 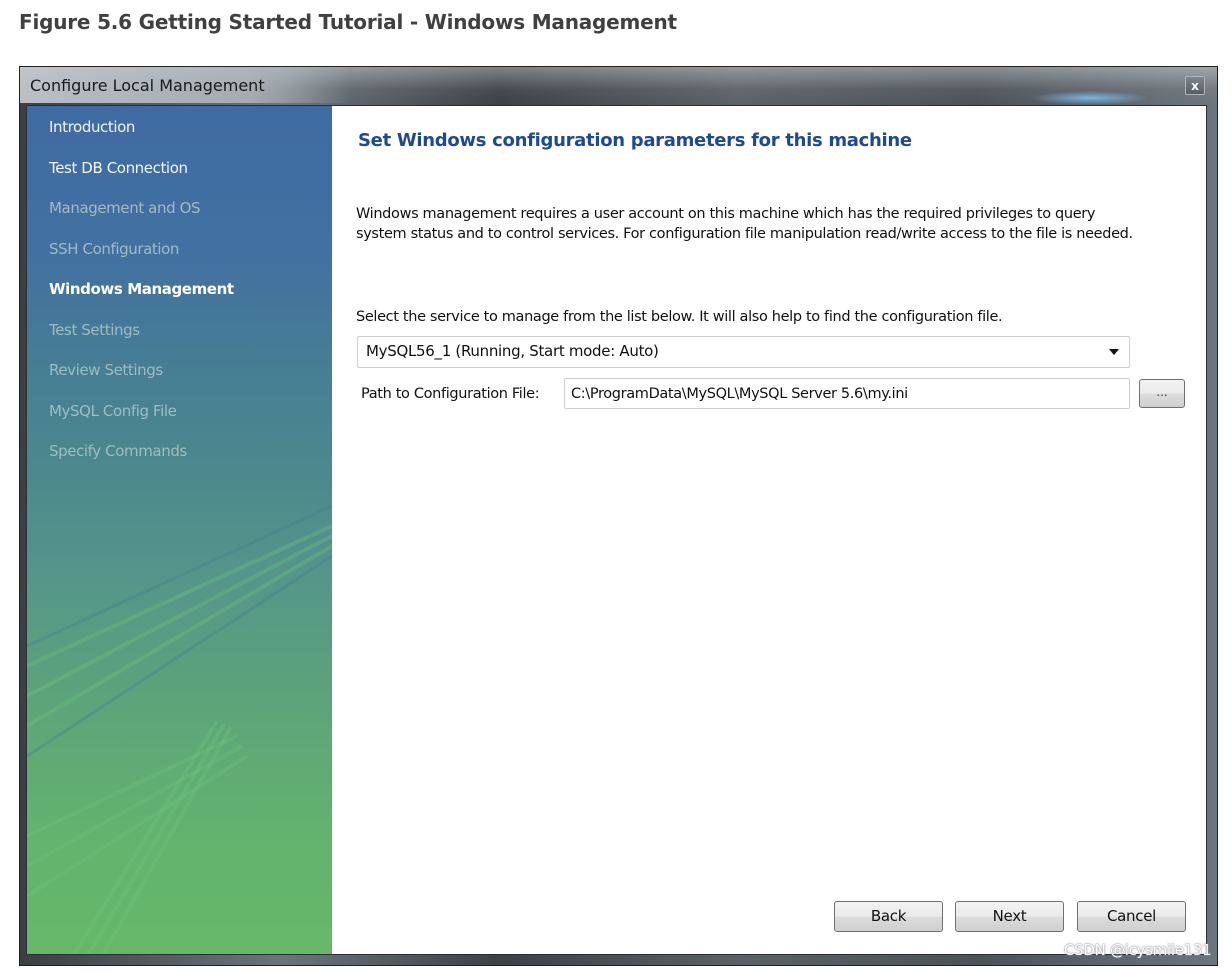 I want to click on titlebar-glow, so click(x=1090, y=98).